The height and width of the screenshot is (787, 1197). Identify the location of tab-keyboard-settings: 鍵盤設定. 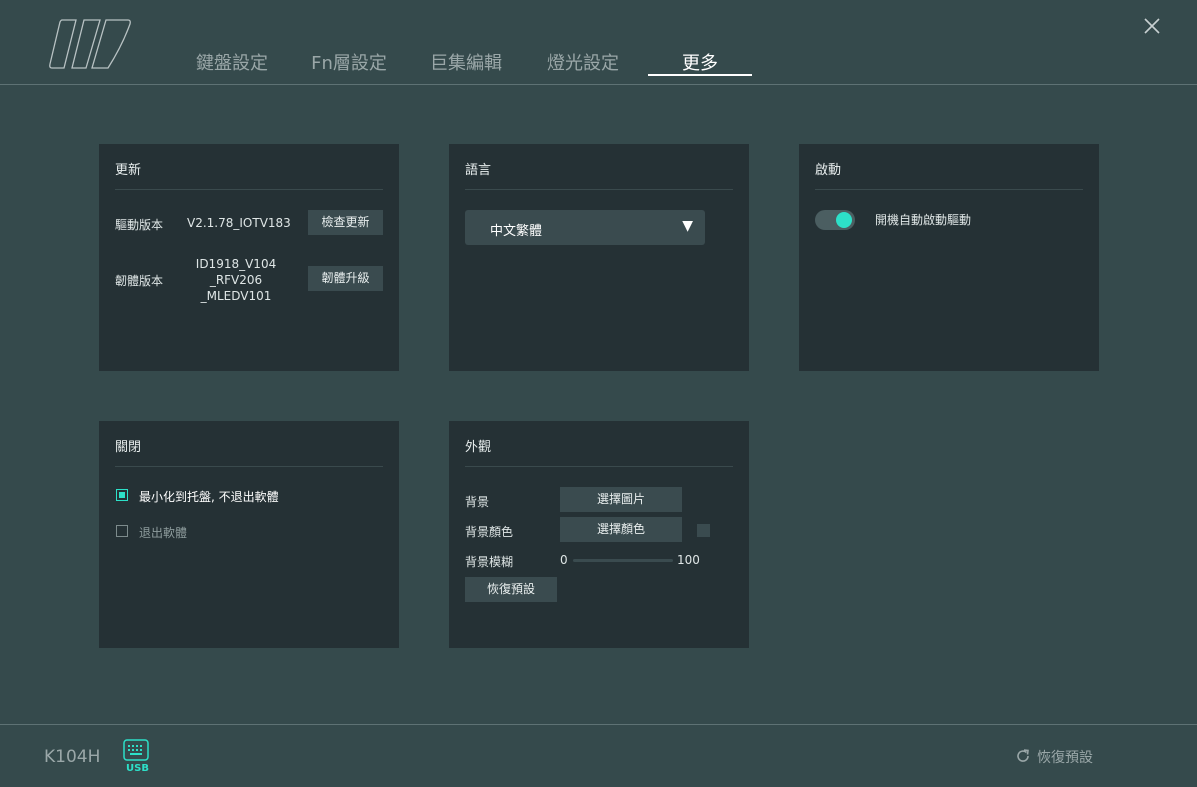
(232, 64).